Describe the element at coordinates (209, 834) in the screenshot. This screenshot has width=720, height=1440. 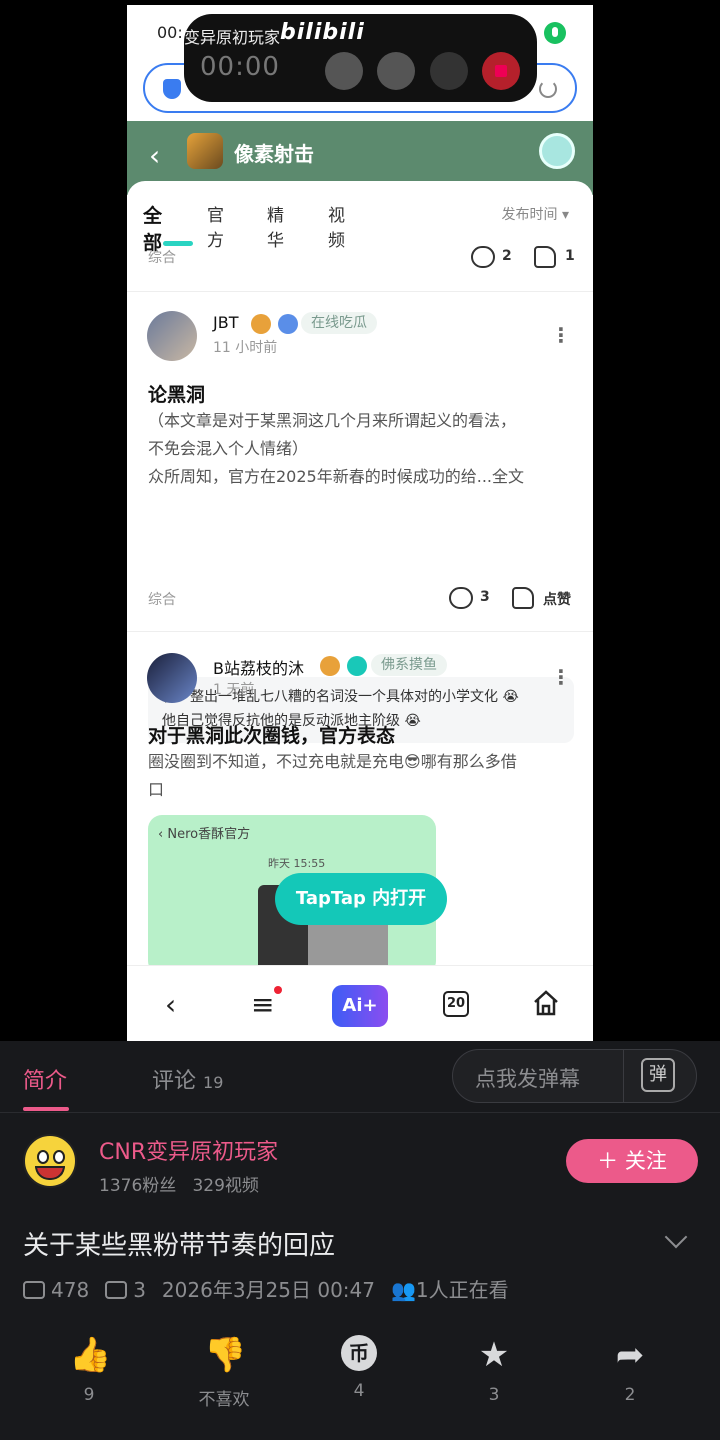
I see `image-header-text: Nero香酥官方` at that location.